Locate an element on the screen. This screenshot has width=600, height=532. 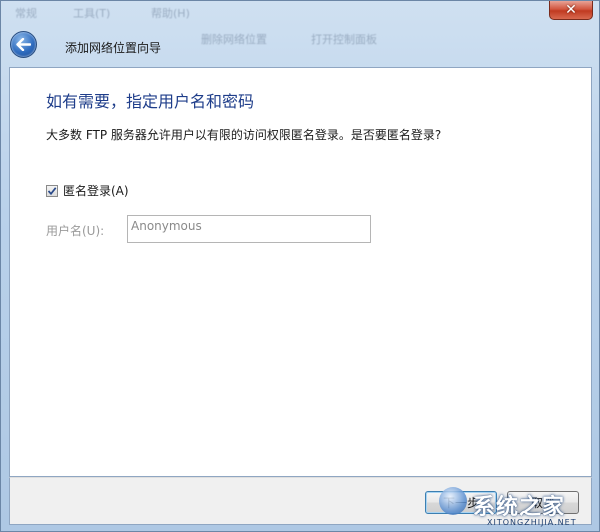
page-heading: 如有需要，指定用户名和密码 is located at coordinates (150, 101).